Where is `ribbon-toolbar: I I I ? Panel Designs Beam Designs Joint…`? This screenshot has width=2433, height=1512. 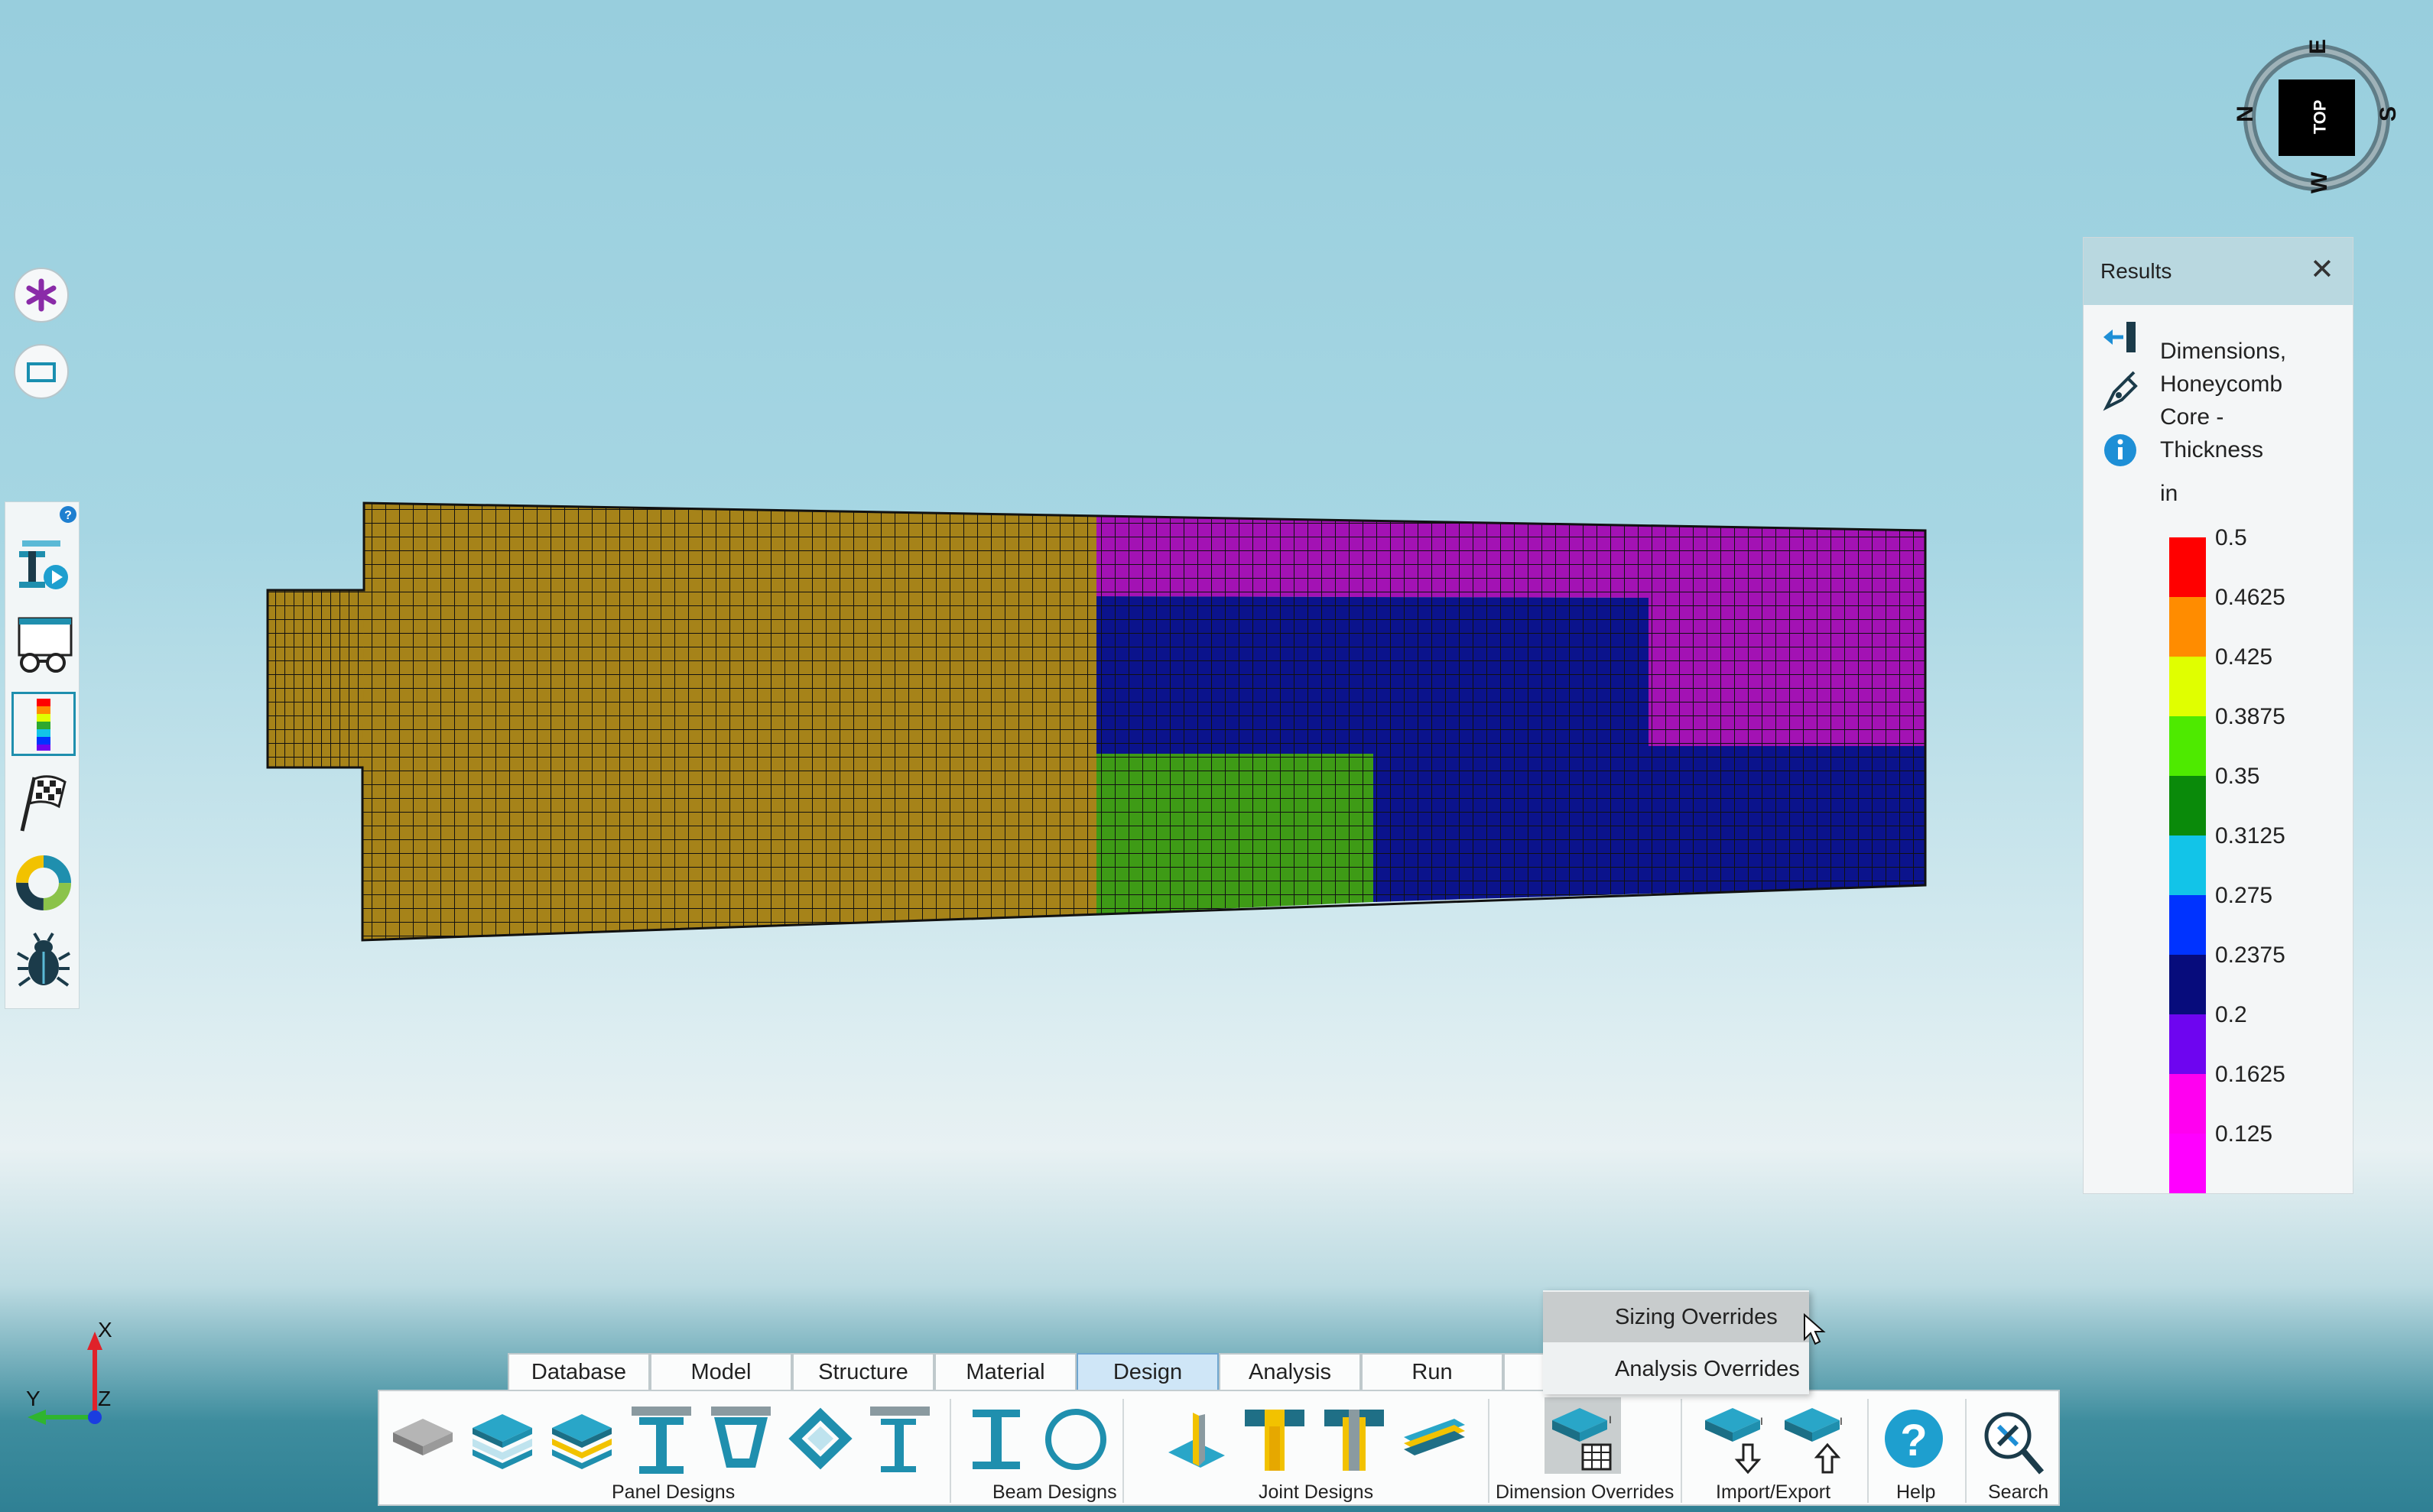
ribbon-toolbar: I I I ? Panel Designs Beam Designs Joint… is located at coordinates (1219, 1448).